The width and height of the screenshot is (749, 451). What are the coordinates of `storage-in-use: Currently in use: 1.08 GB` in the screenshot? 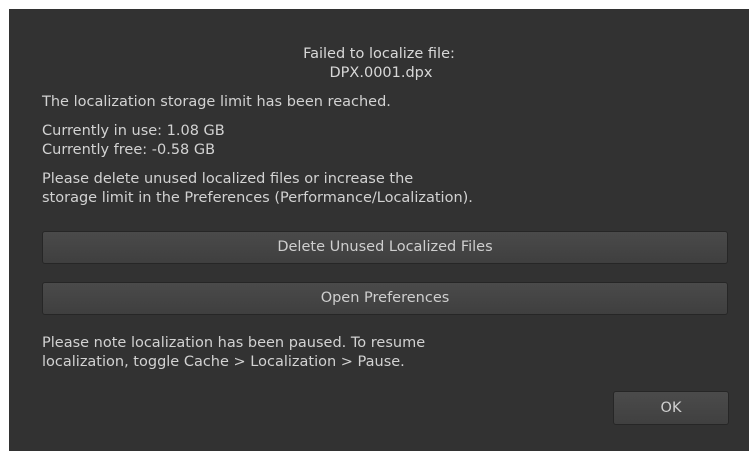 It's located at (133, 131).